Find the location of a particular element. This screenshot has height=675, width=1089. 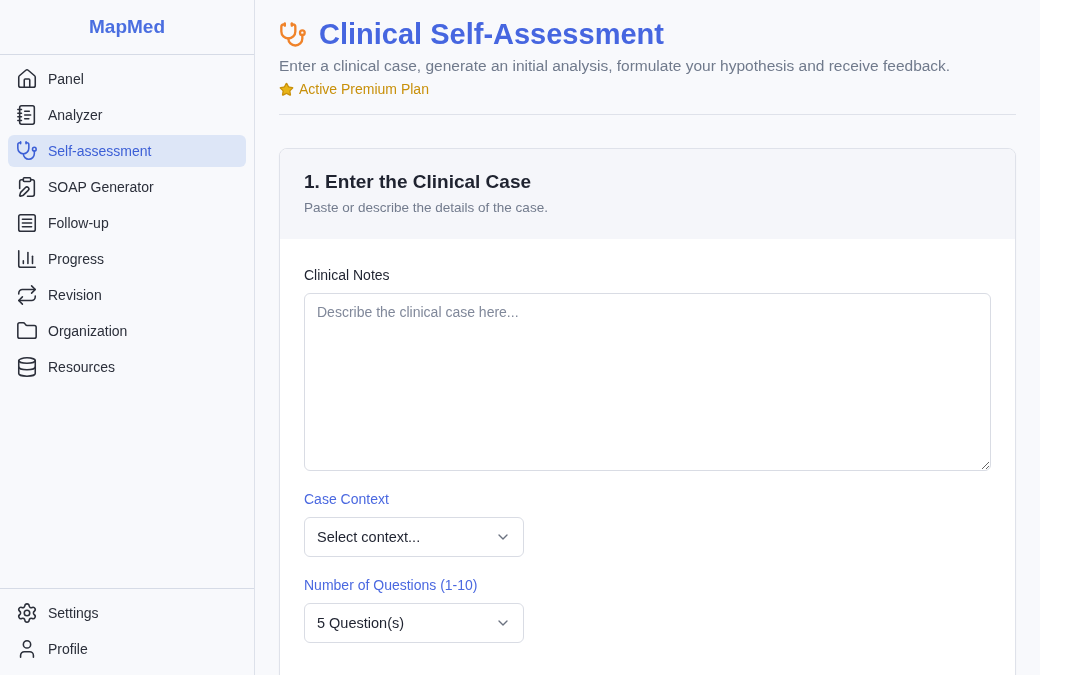

card-title: 1. Enter the Clinical Case is located at coordinates (418, 182).